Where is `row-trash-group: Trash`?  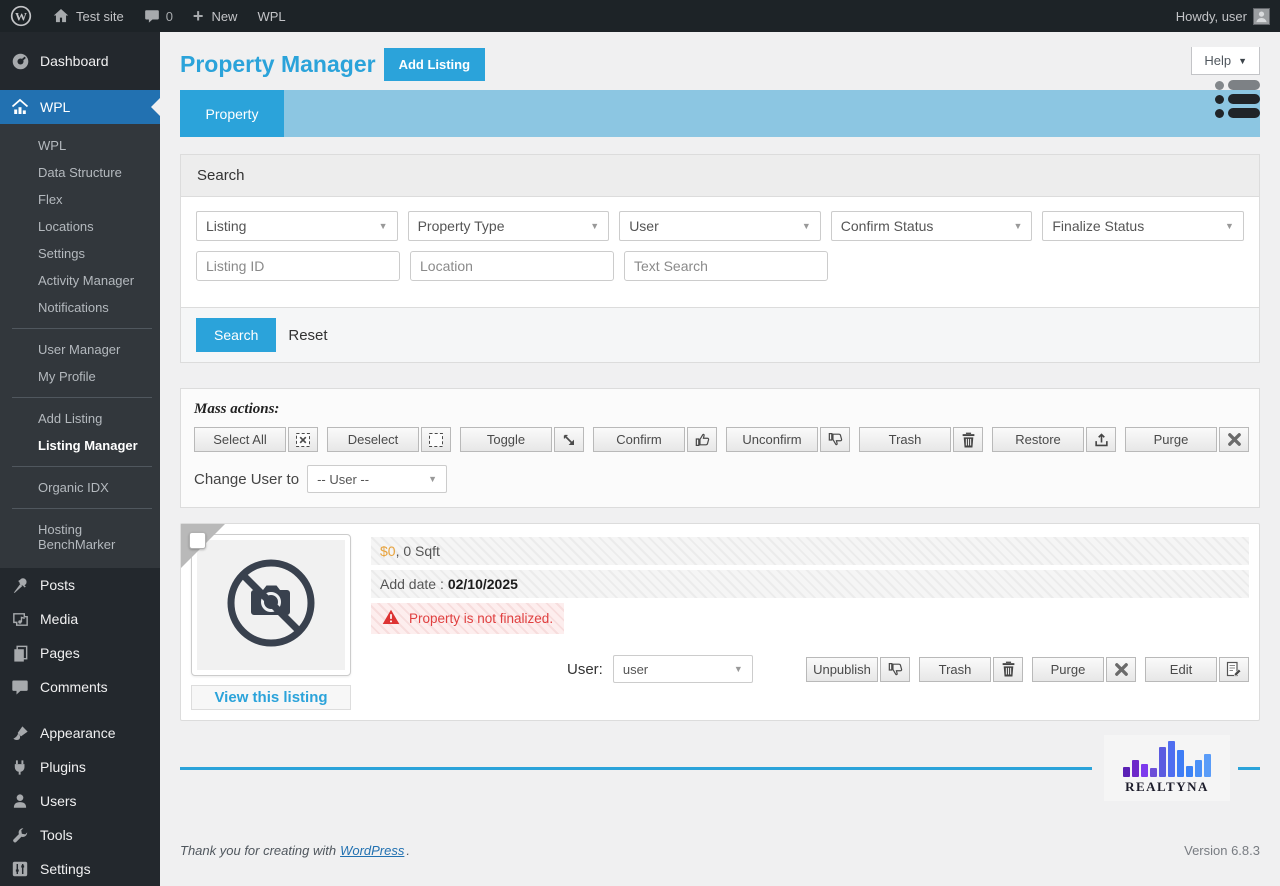
row-trash-group: Trash is located at coordinates (971, 669).